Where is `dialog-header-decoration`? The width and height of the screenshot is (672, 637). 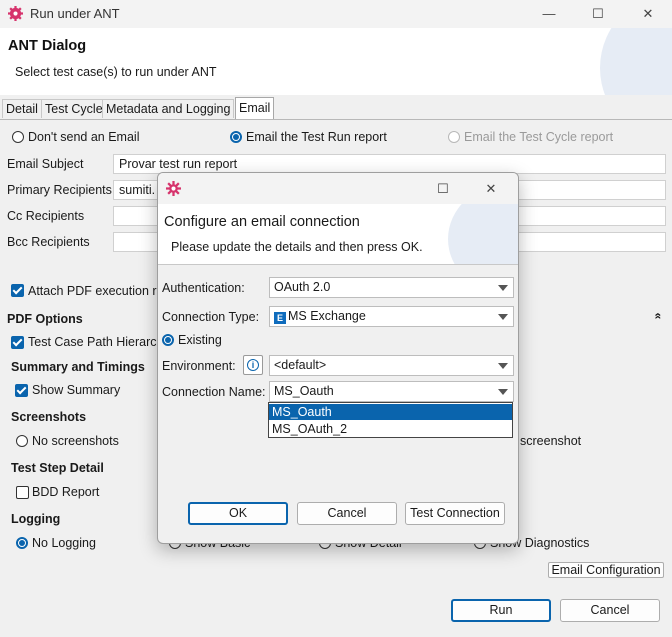
dialog-header-decoration is located at coordinates (483, 234).